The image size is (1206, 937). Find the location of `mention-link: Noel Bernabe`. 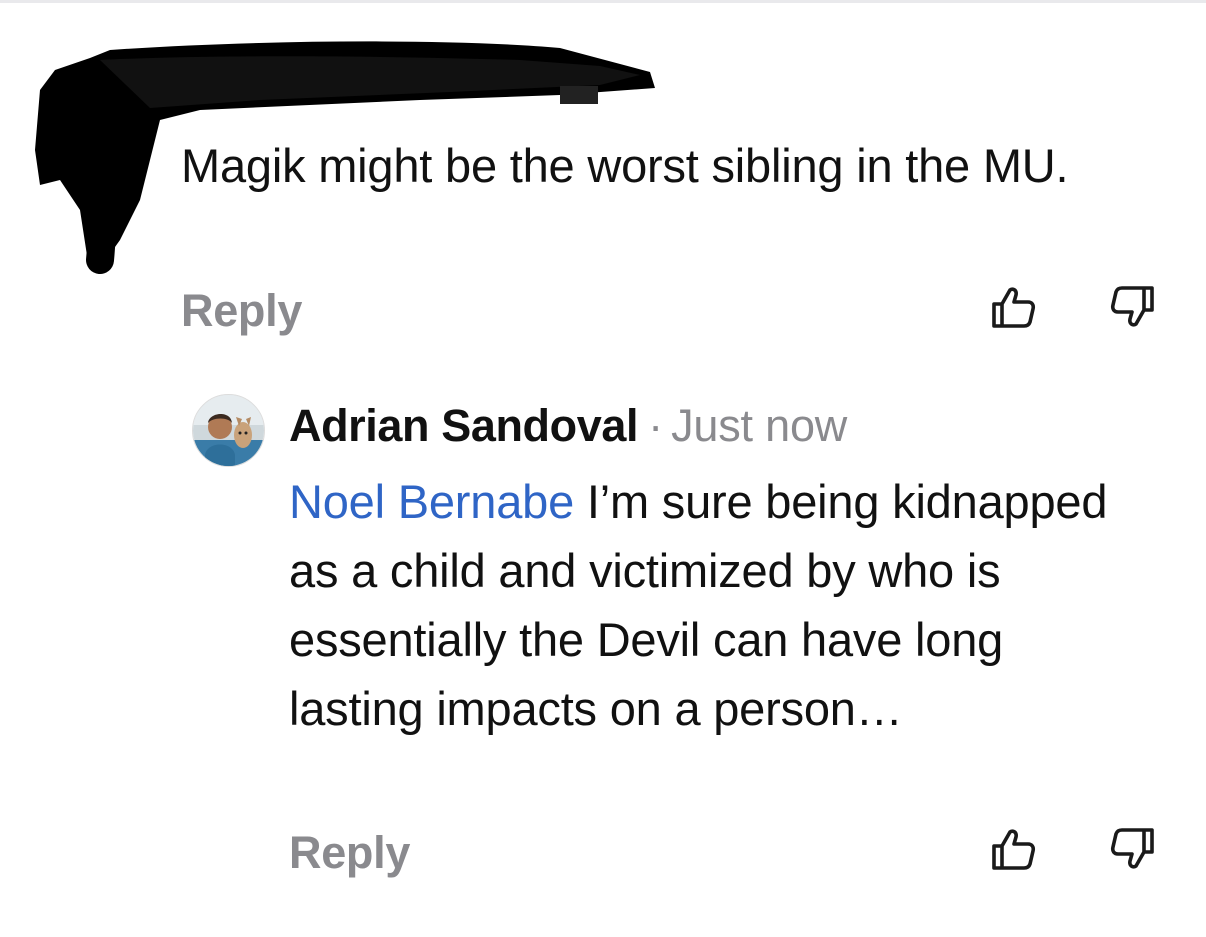

mention-link: Noel Bernabe is located at coordinates (431, 501).